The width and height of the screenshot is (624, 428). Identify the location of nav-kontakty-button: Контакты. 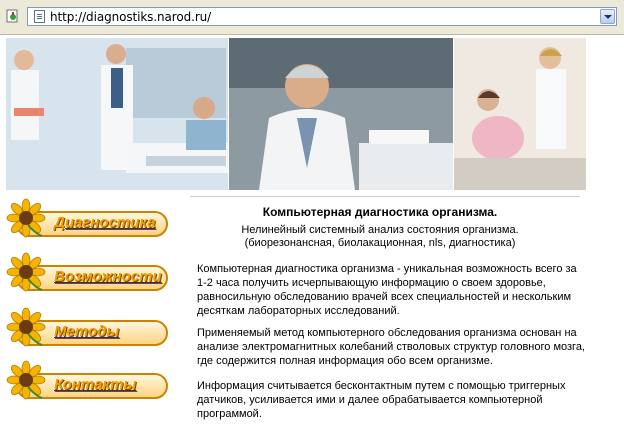
(89, 382).